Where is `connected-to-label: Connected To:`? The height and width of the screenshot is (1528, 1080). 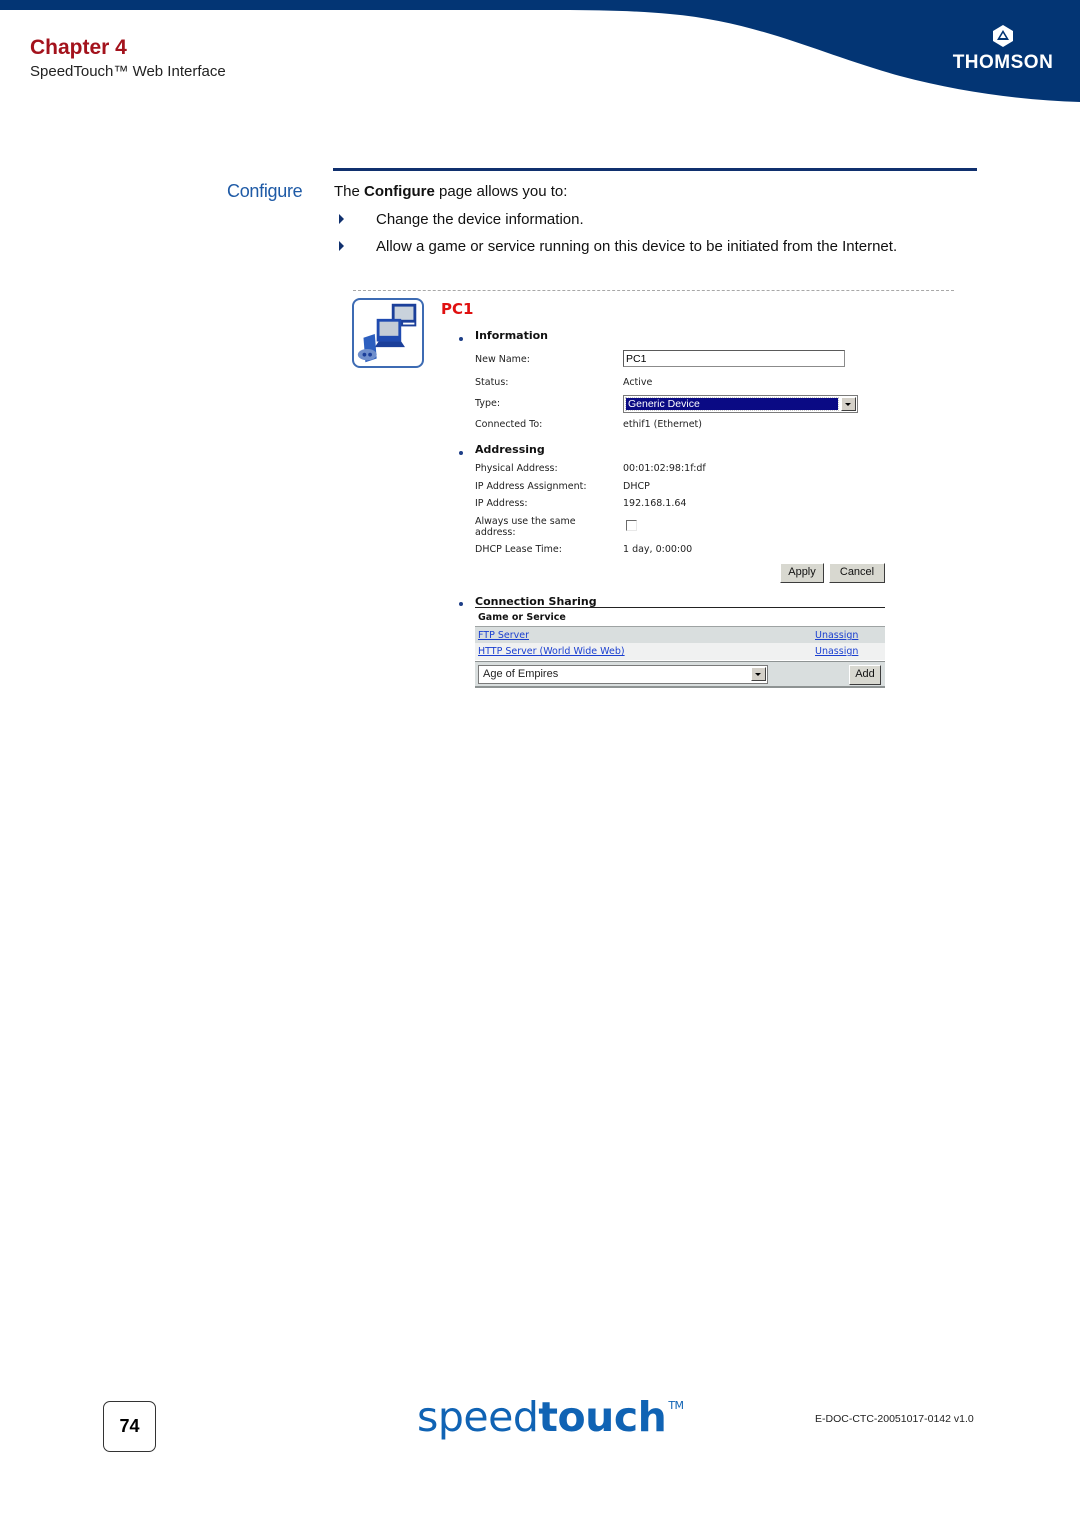 connected-to-label: Connected To: is located at coordinates (509, 424).